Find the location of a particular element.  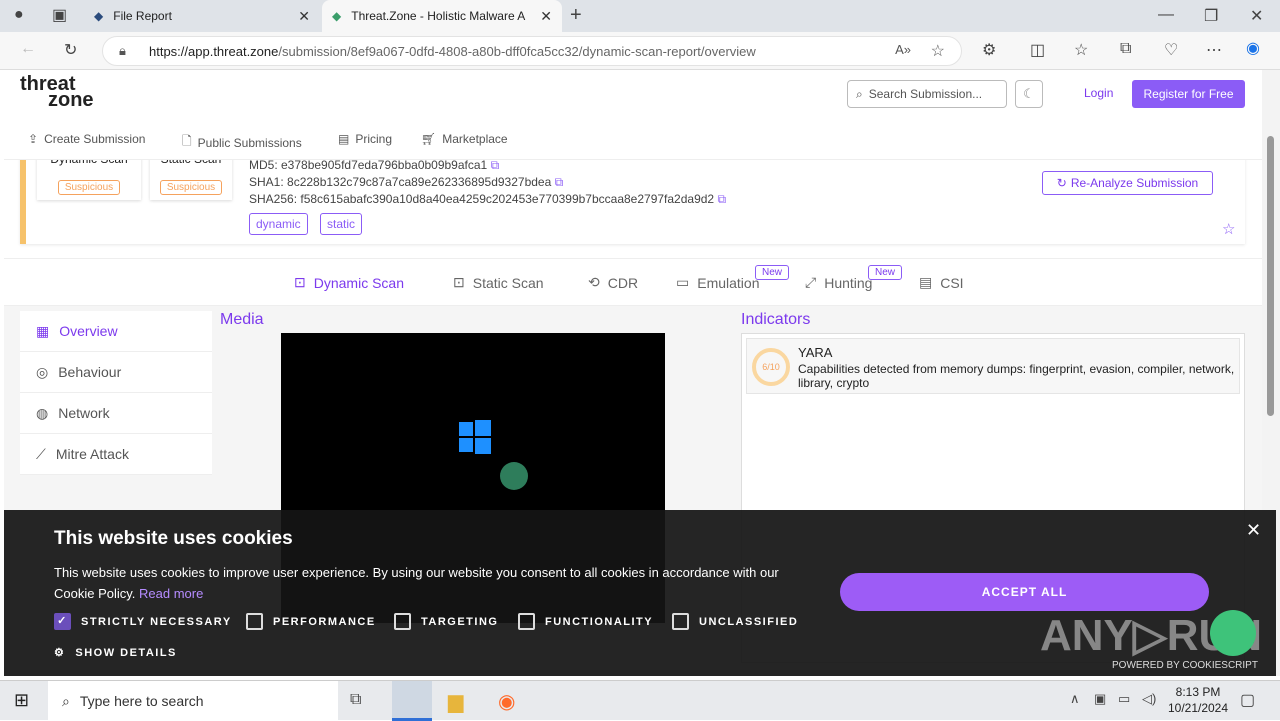

sidebar-label: Overview is located at coordinates (88, 331).